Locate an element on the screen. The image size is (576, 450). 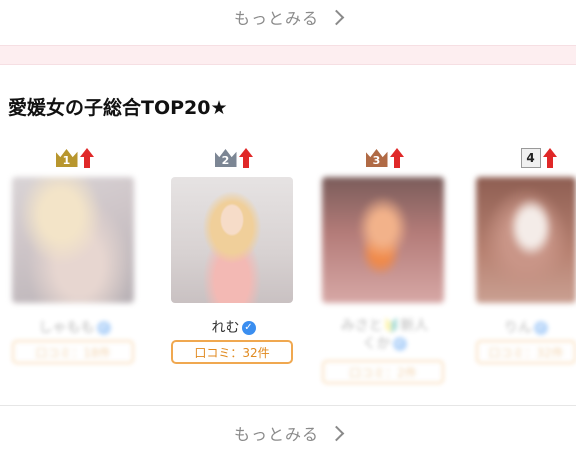
ranking-card-2: 2 れむ ✓ 口コミ：32件 is located at coordinates (233, 261).